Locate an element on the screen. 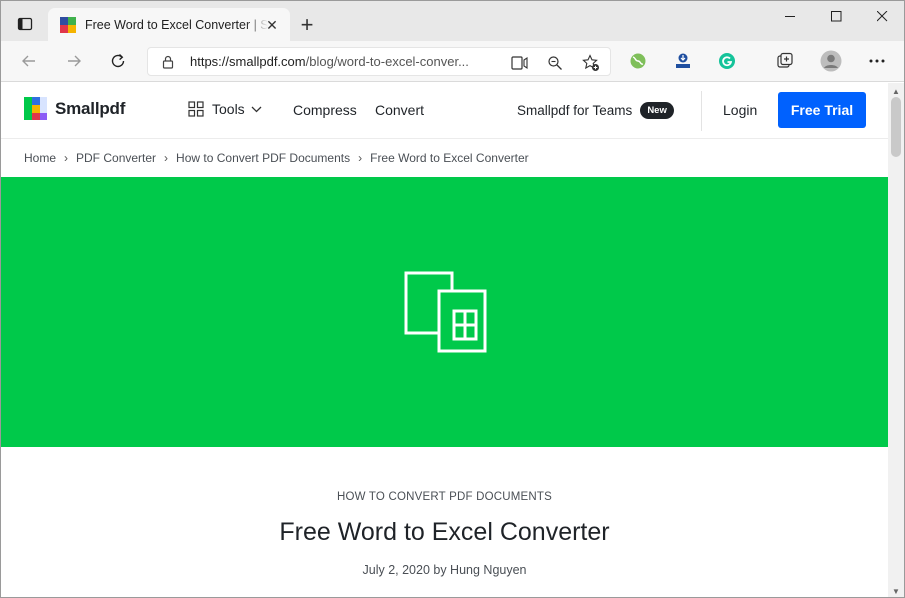  nav-compress-link: Compress is located at coordinates (325, 110).